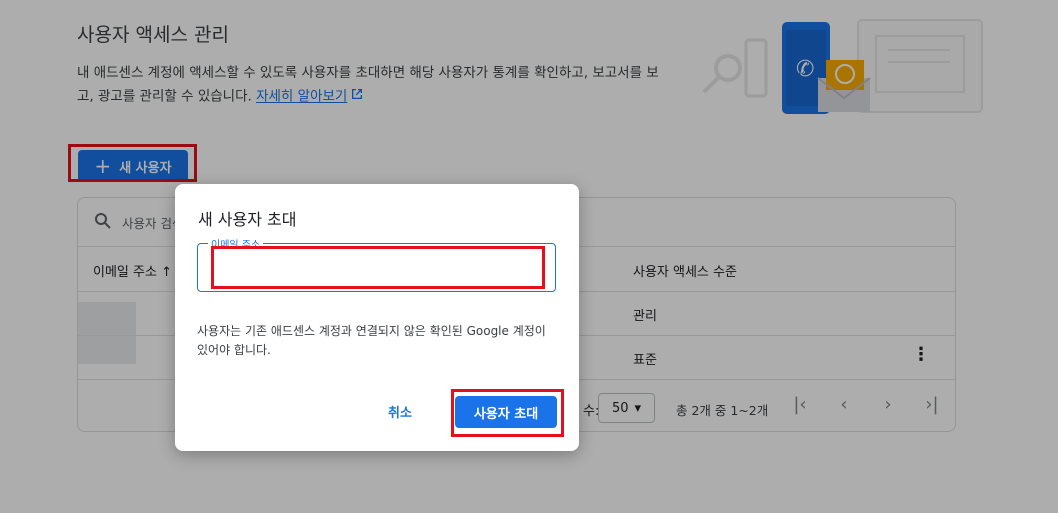 This screenshot has width=1058, height=513. What do you see at coordinates (247, 219) in the screenshot?
I see `dialog-title: 새 사용자 초대` at bounding box center [247, 219].